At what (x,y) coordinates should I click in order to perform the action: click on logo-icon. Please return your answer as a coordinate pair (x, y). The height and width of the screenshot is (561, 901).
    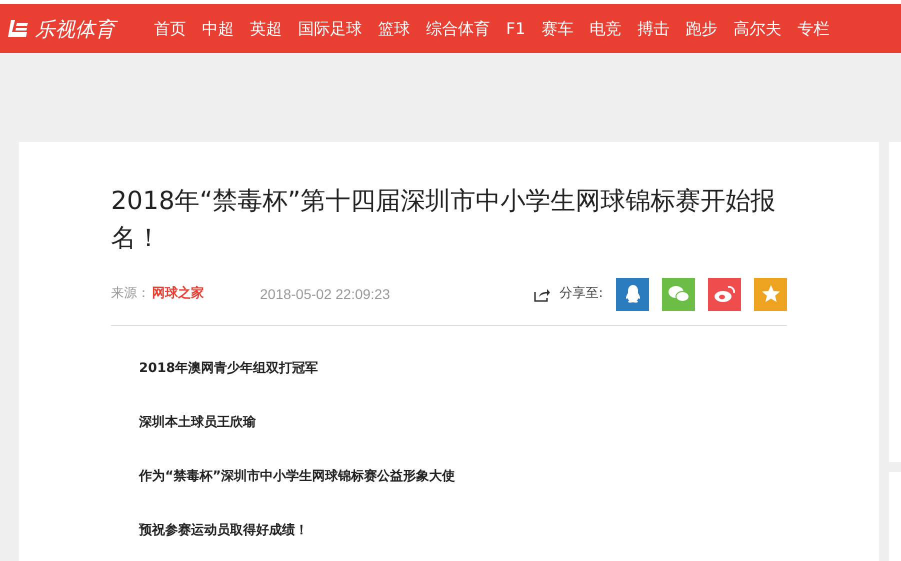
    Looking at the image, I should click on (19, 28).